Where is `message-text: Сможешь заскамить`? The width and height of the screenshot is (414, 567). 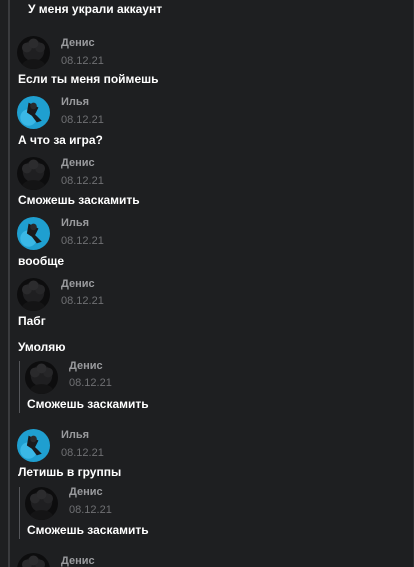
message-text: Сможешь заскамить is located at coordinates (79, 200).